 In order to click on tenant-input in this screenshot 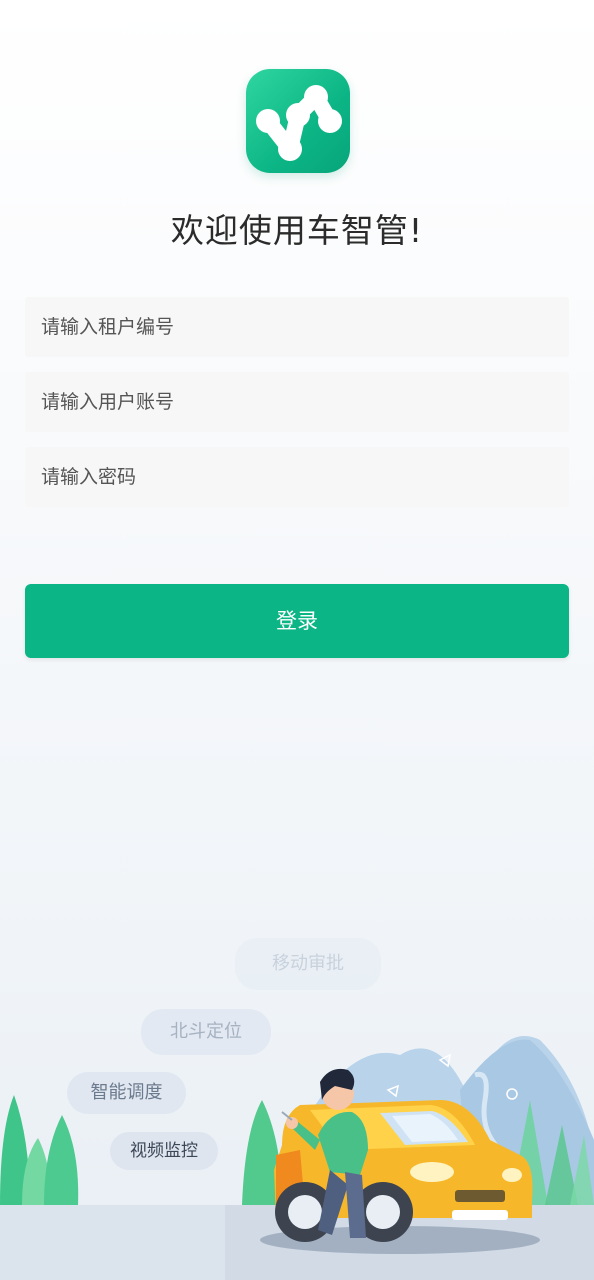, I will do `click(297, 327)`.